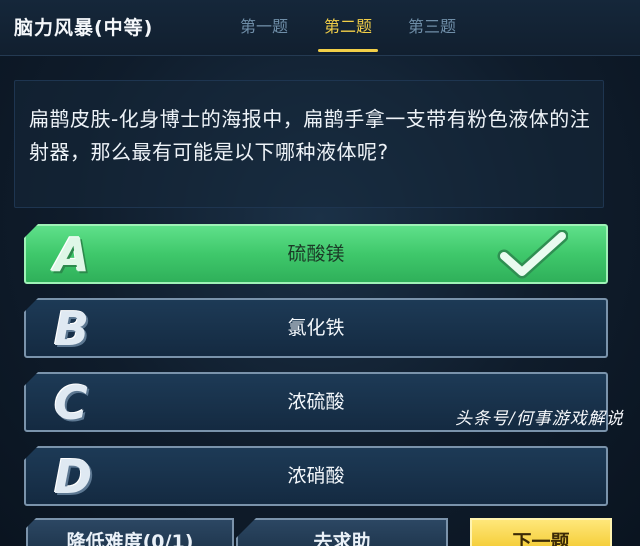 This screenshot has width=640, height=546. I want to click on option-a: A 硫酸镁, so click(316, 254).